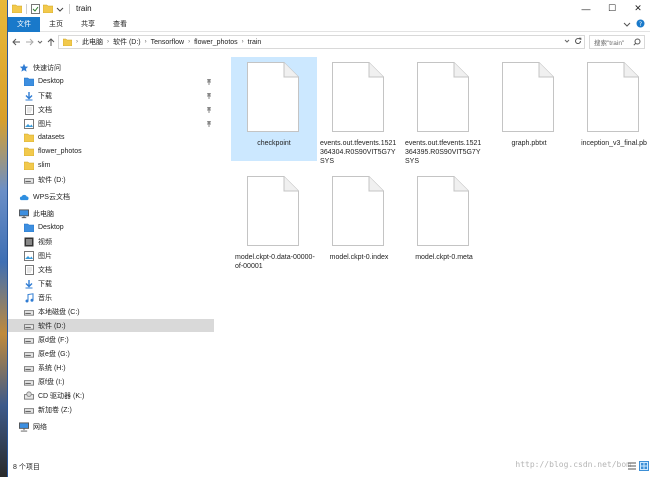 This screenshot has height=477, width=650. Describe the element at coordinates (529, 109) in the screenshot. I see `file-item: graph.pbtxt` at that location.